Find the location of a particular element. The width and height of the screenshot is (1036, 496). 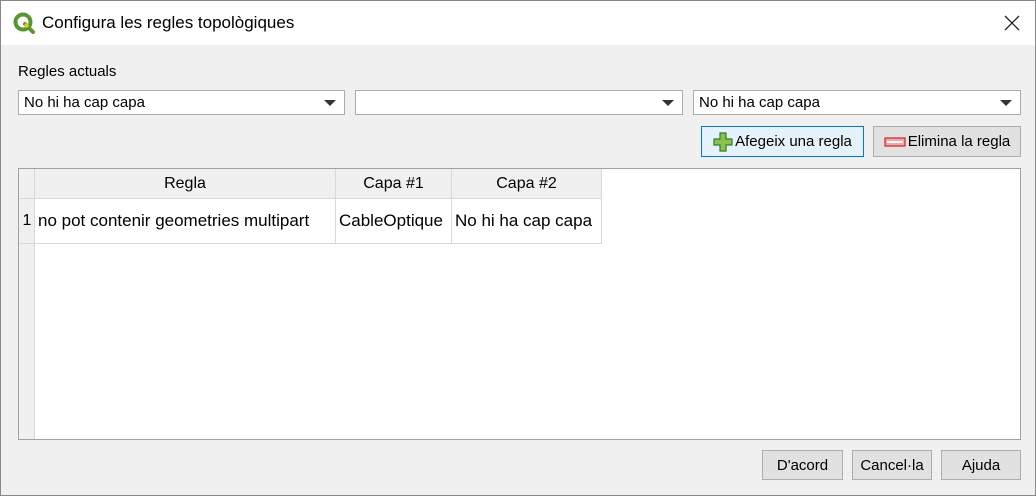

green-plus-icon is located at coordinates (723, 141).